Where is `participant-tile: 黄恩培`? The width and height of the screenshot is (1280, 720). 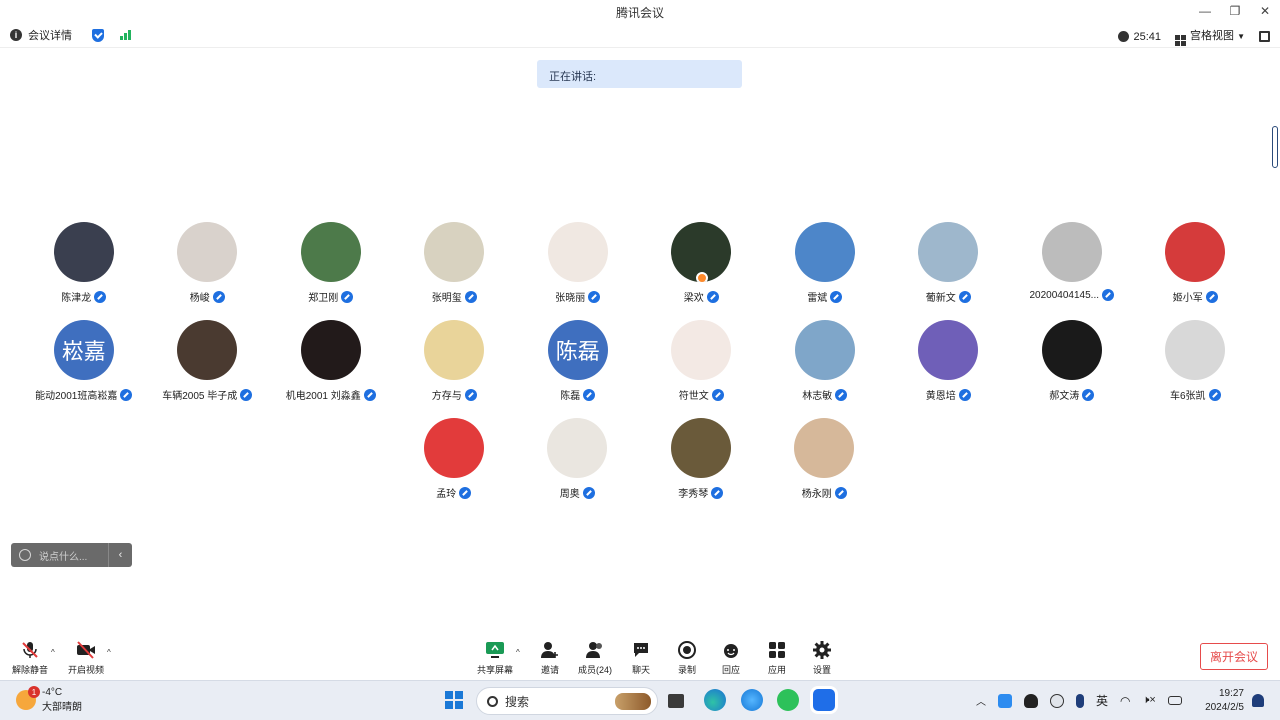 participant-tile: 黄恩培 is located at coordinates (949, 361).